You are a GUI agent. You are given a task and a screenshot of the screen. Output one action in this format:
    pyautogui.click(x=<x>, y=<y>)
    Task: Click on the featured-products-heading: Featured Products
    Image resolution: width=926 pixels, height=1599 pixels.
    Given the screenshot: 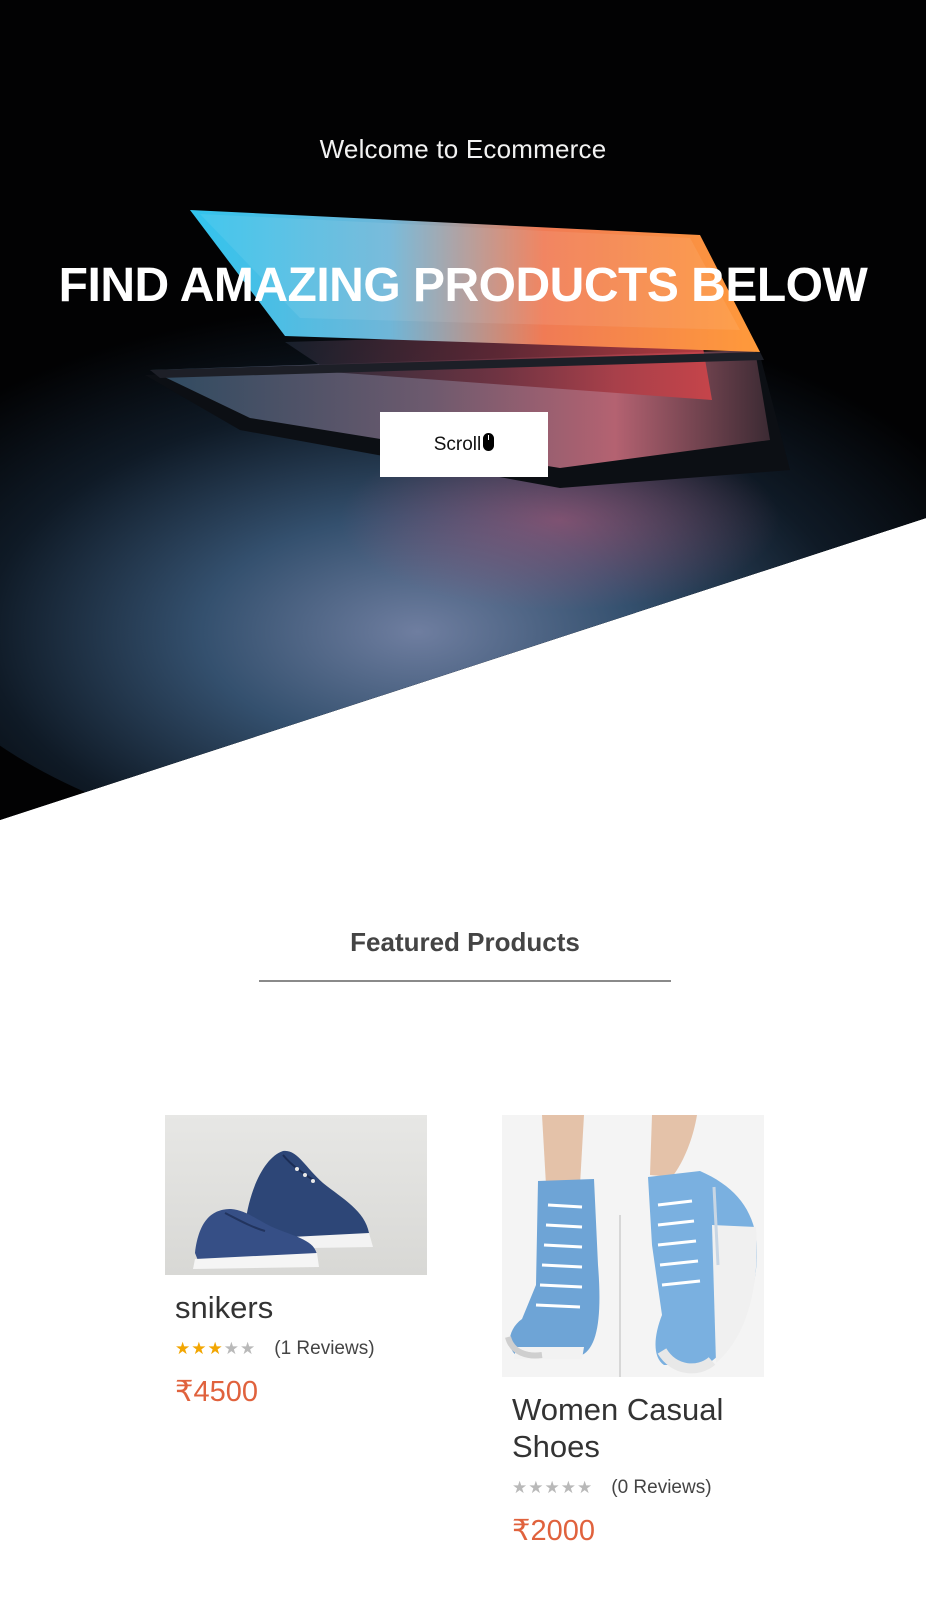 What is the action you would take?
    pyautogui.click(x=465, y=942)
    